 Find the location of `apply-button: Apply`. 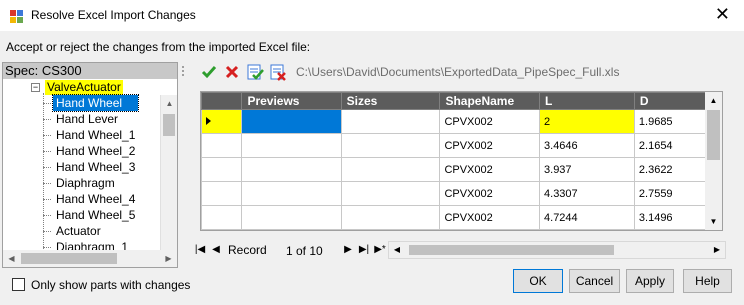

apply-button: Apply is located at coordinates (650, 281).